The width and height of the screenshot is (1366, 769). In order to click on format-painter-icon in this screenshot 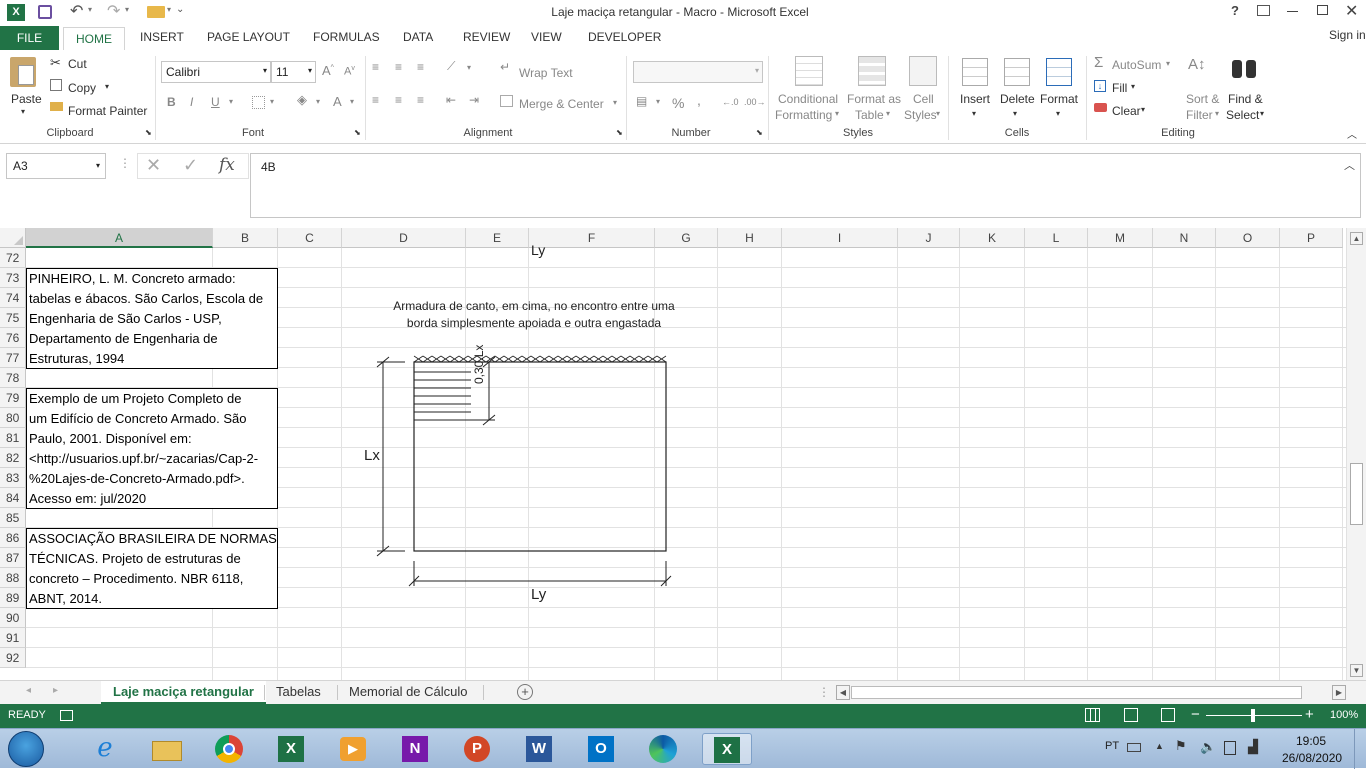, I will do `click(56, 106)`.